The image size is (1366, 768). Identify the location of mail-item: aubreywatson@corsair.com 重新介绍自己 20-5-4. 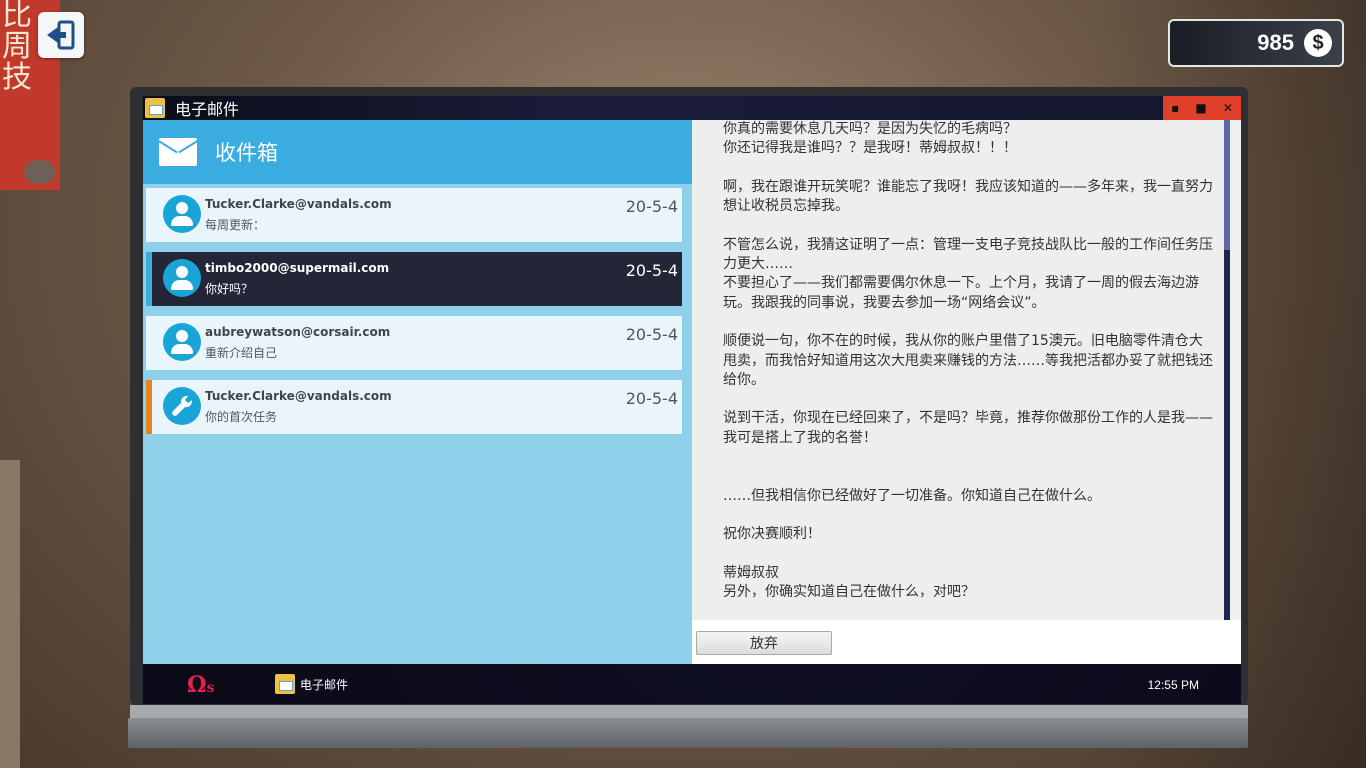
(414, 343).